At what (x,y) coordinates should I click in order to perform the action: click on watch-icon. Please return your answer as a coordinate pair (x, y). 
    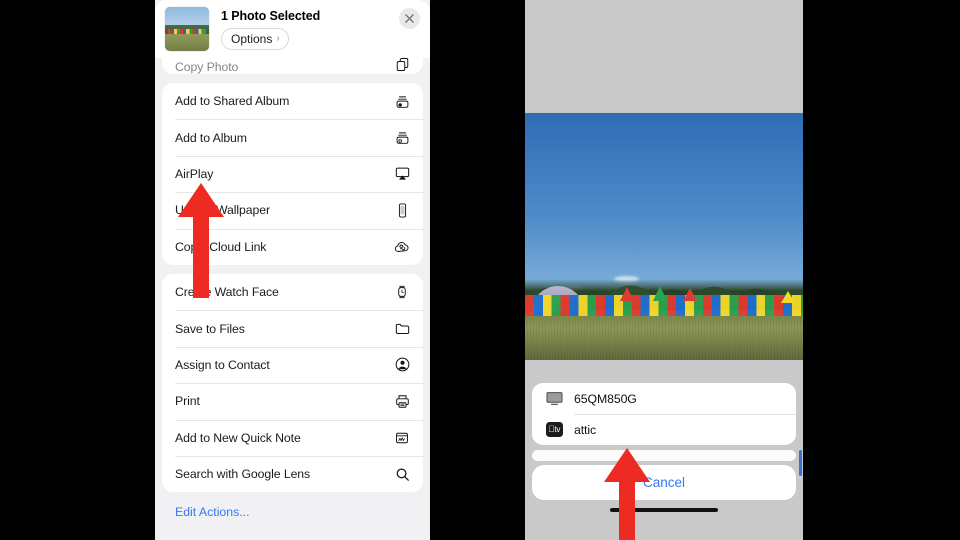
    Looking at the image, I should click on (402, 292).